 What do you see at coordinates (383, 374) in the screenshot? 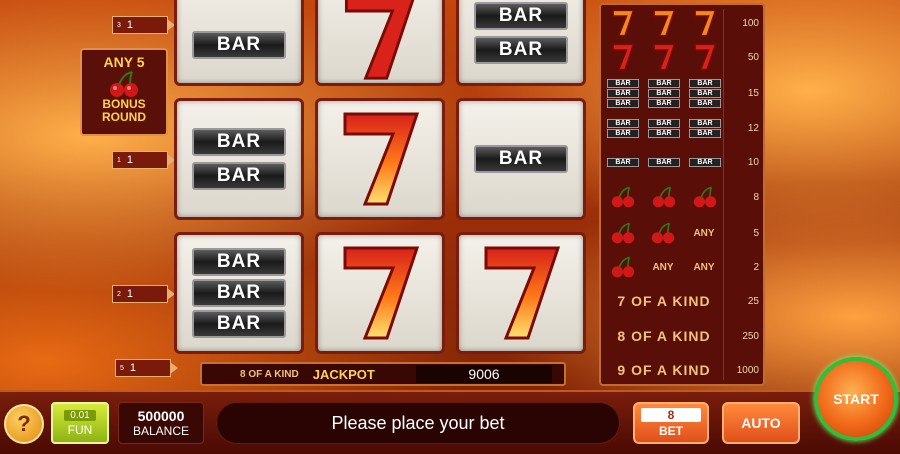
I see `jackpot-bar: 8 OF A KIND JACKPOT 9006` at bounding box center [383, 374].